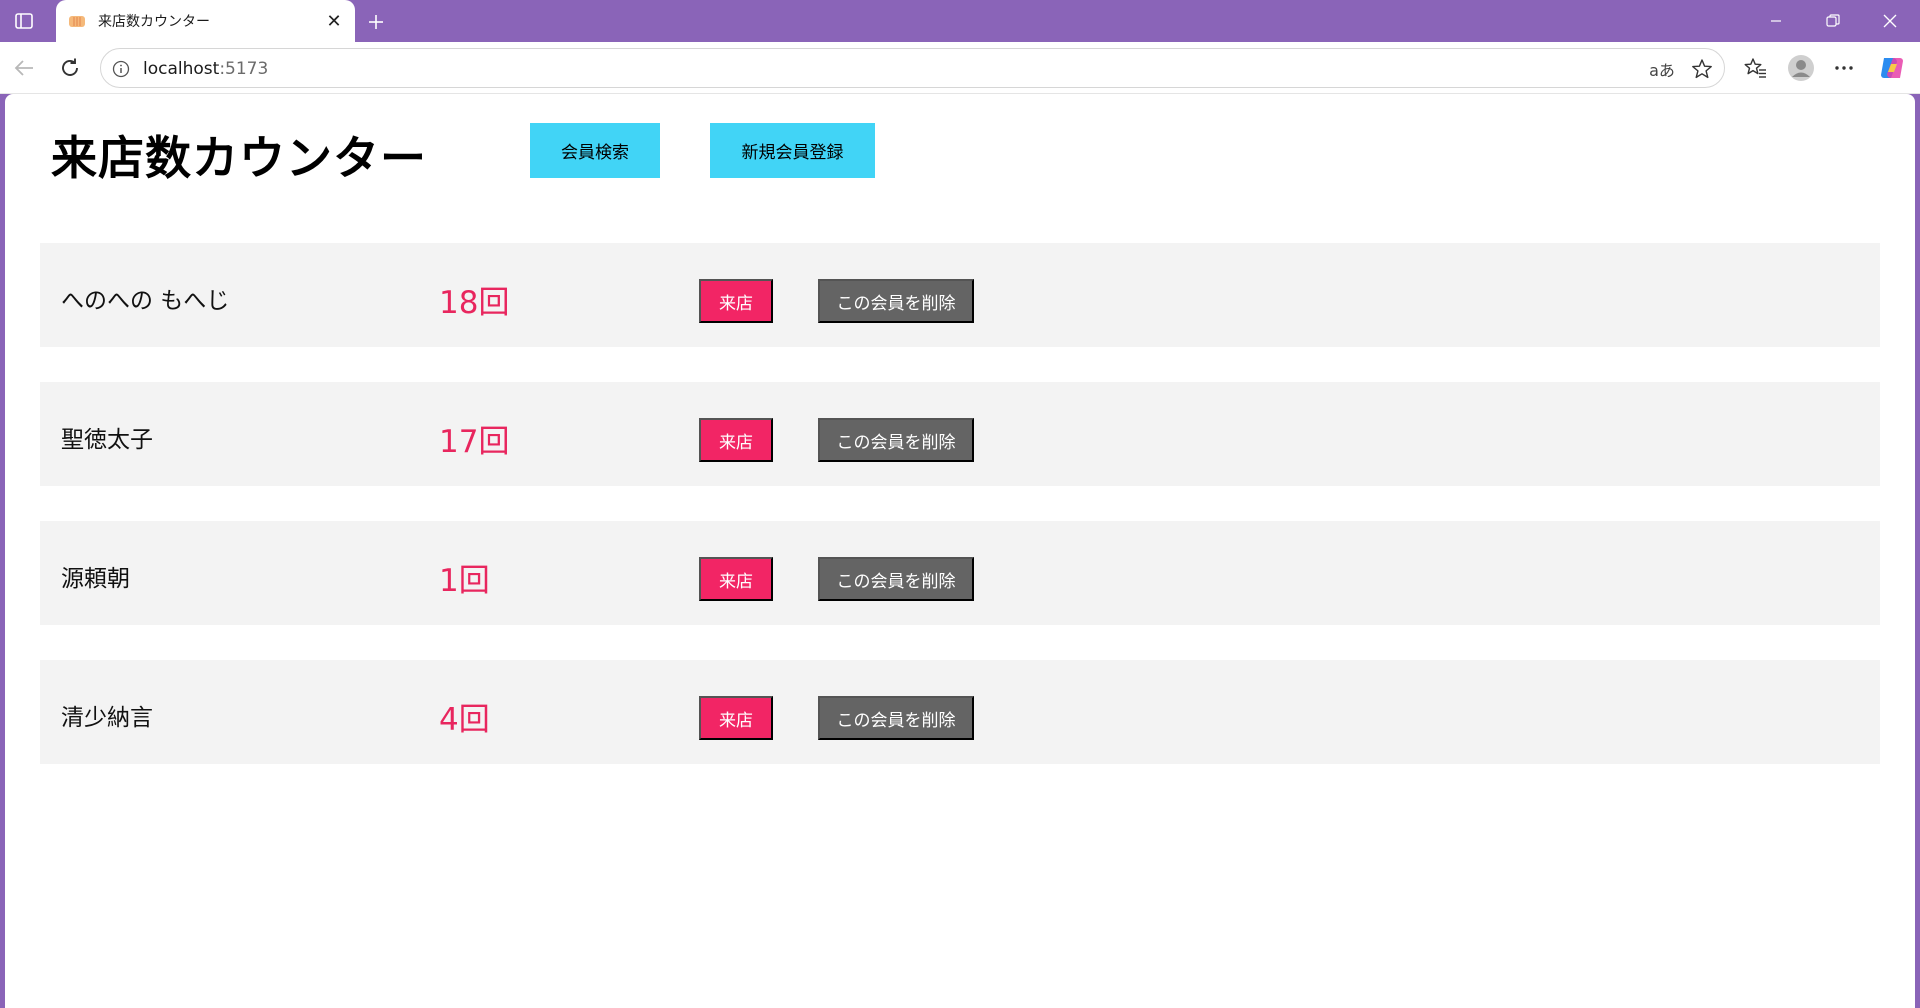  I want to click on close-icon: ✕, so click(334, 21).